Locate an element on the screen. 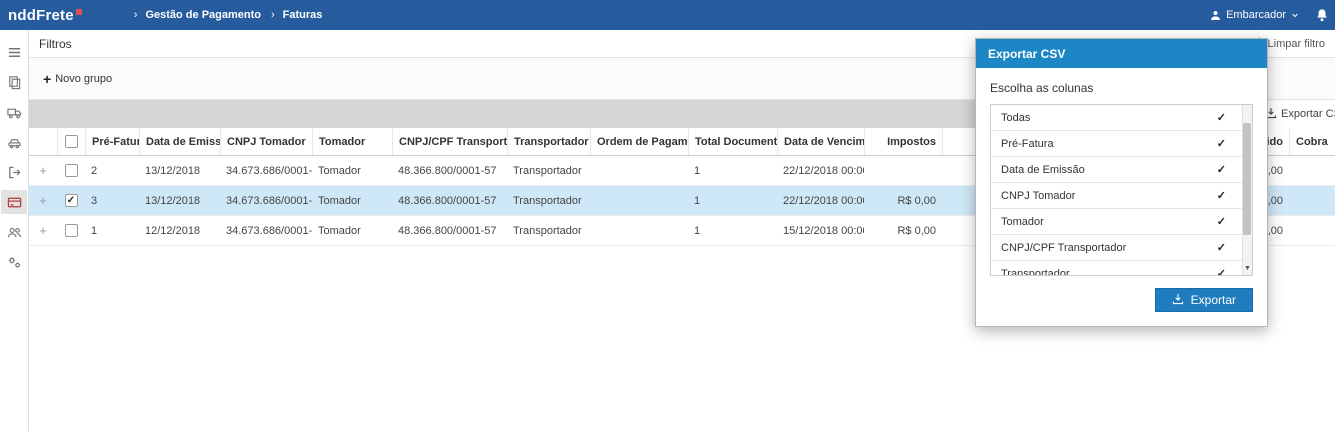  user-icon is located at coordinates (1215, 15).